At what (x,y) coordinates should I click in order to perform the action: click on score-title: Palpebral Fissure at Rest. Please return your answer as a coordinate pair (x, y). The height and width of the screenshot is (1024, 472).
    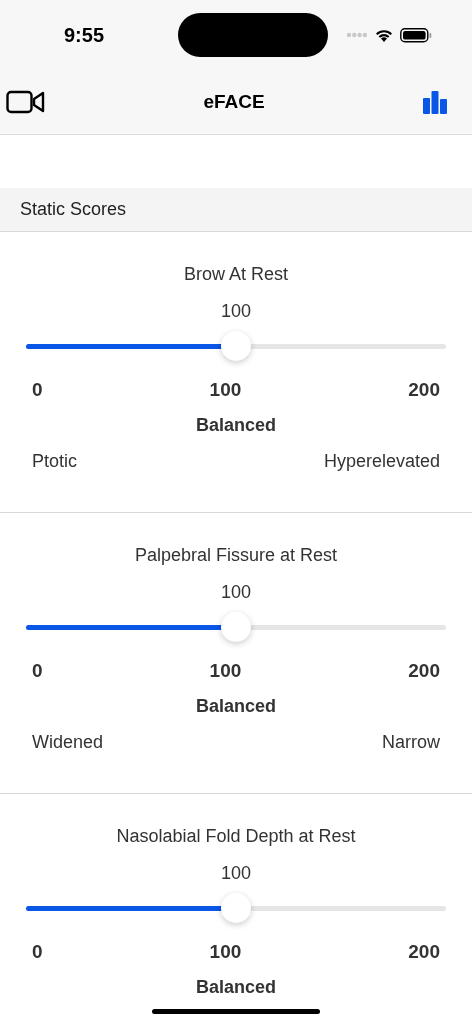
    Looking at the image, I should click on (236, 556).